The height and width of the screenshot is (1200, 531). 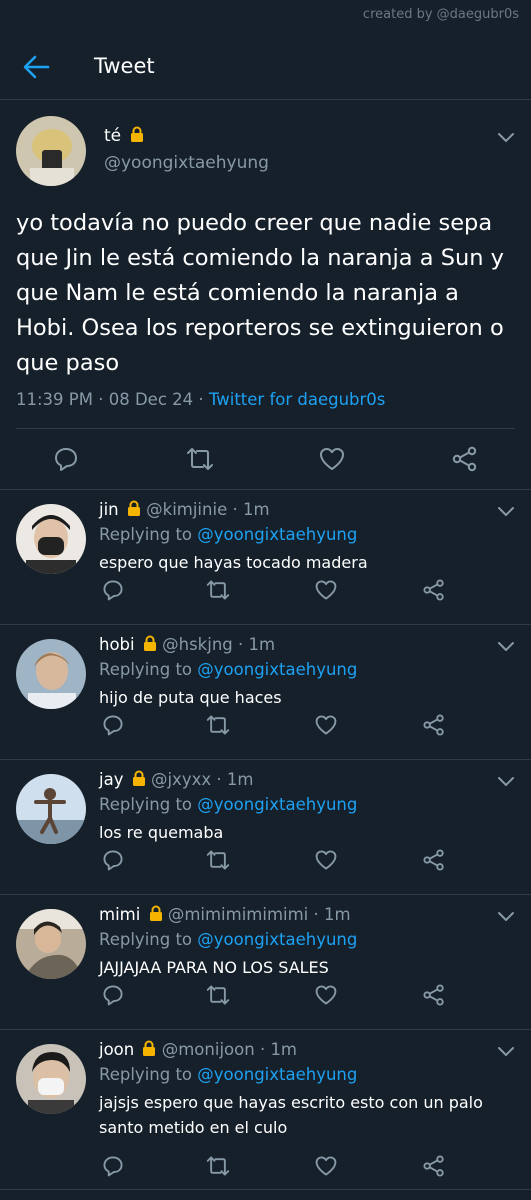 I want to click on reply-author-handle: @kimjinie, so click(x=187, y=509).